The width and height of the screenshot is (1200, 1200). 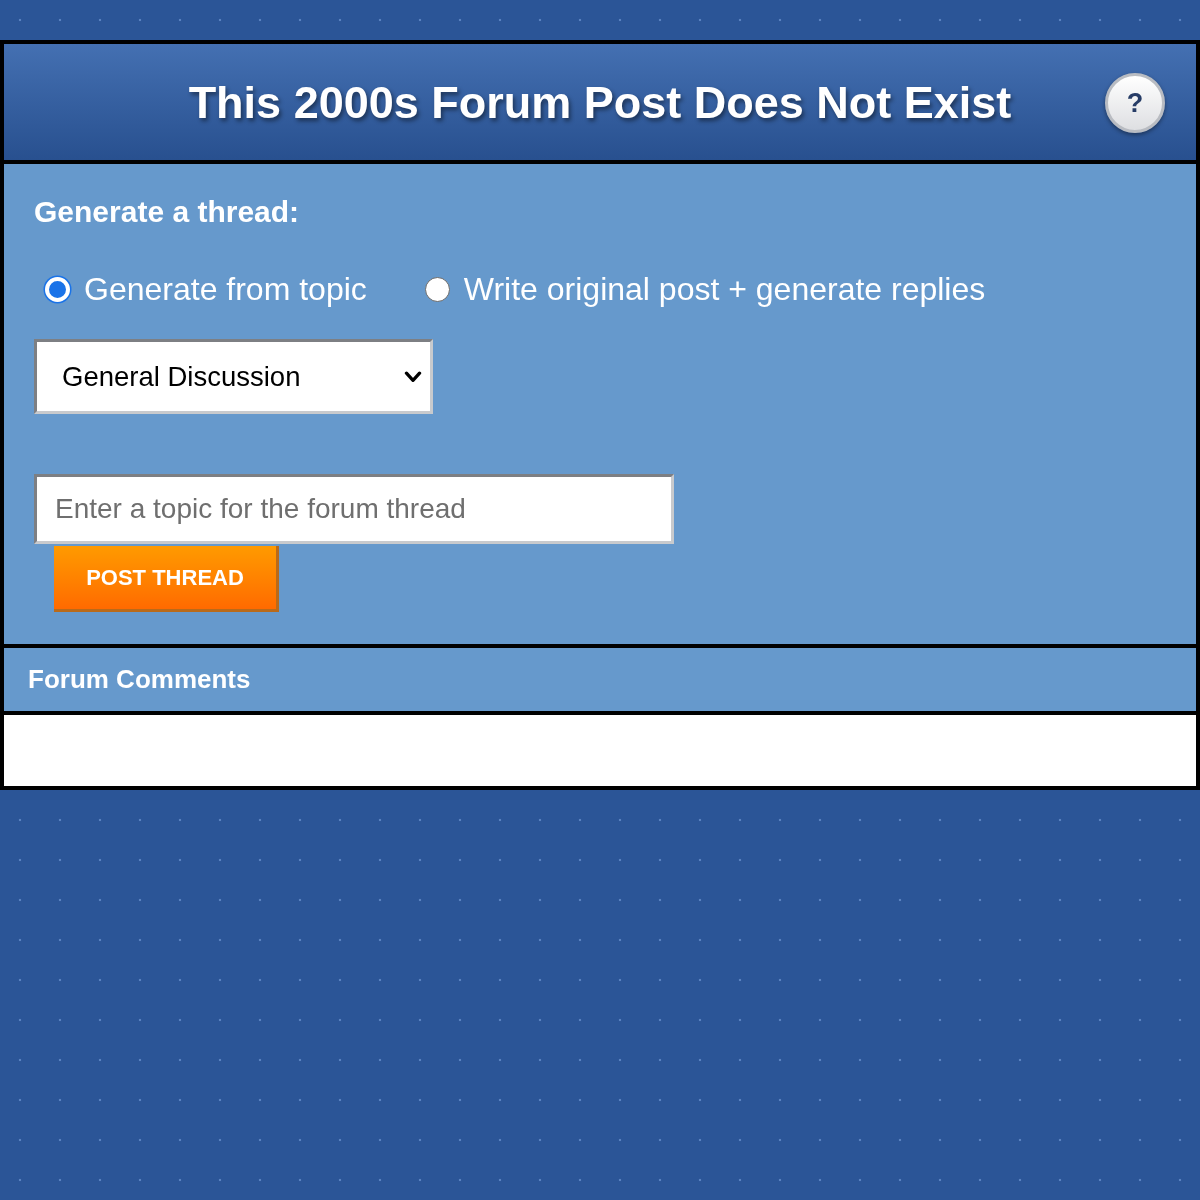 What do you see at coordinates (225, 289) in the screenshot?
I see `radio-label: Generate from topic` at bounding box center [225, 289].